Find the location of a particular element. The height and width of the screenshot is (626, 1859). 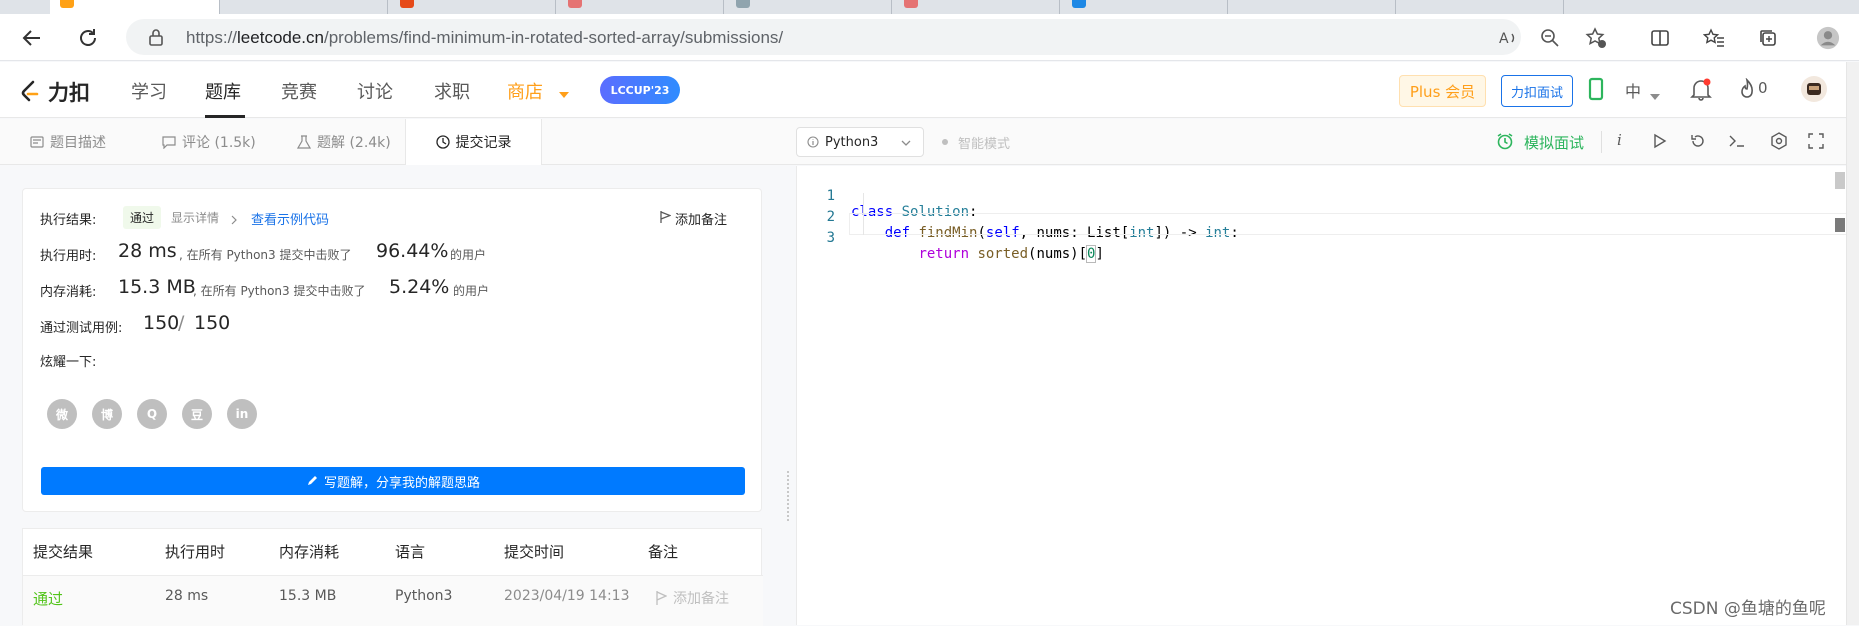

panel-resize-handle is located at coordinates (789, 395).